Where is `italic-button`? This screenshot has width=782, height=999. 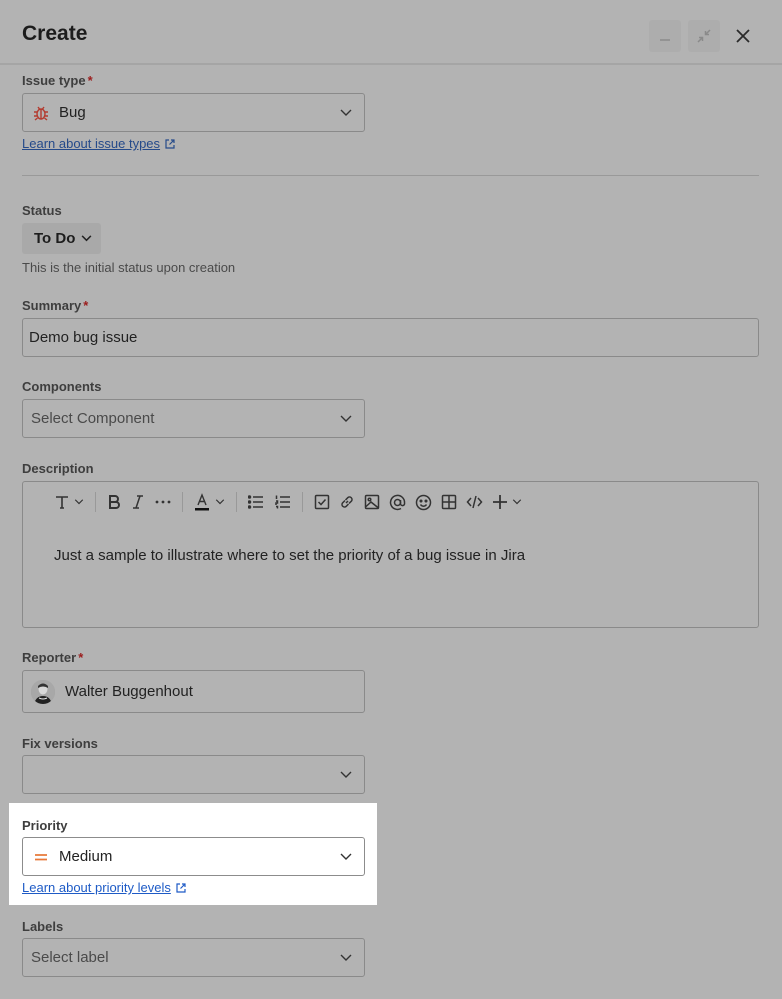
italic-button is located at coordinates (138, 502).